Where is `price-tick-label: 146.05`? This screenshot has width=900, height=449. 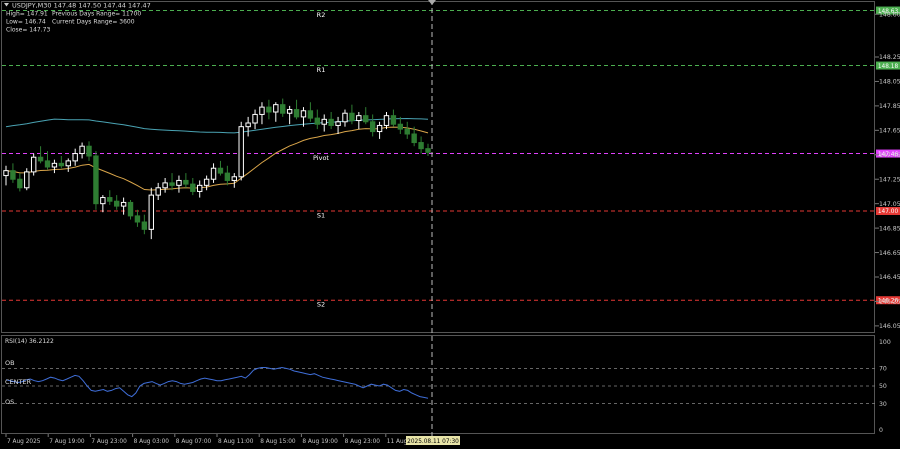
price-tick-label: 146.05 is located at coordinates (889, 326).